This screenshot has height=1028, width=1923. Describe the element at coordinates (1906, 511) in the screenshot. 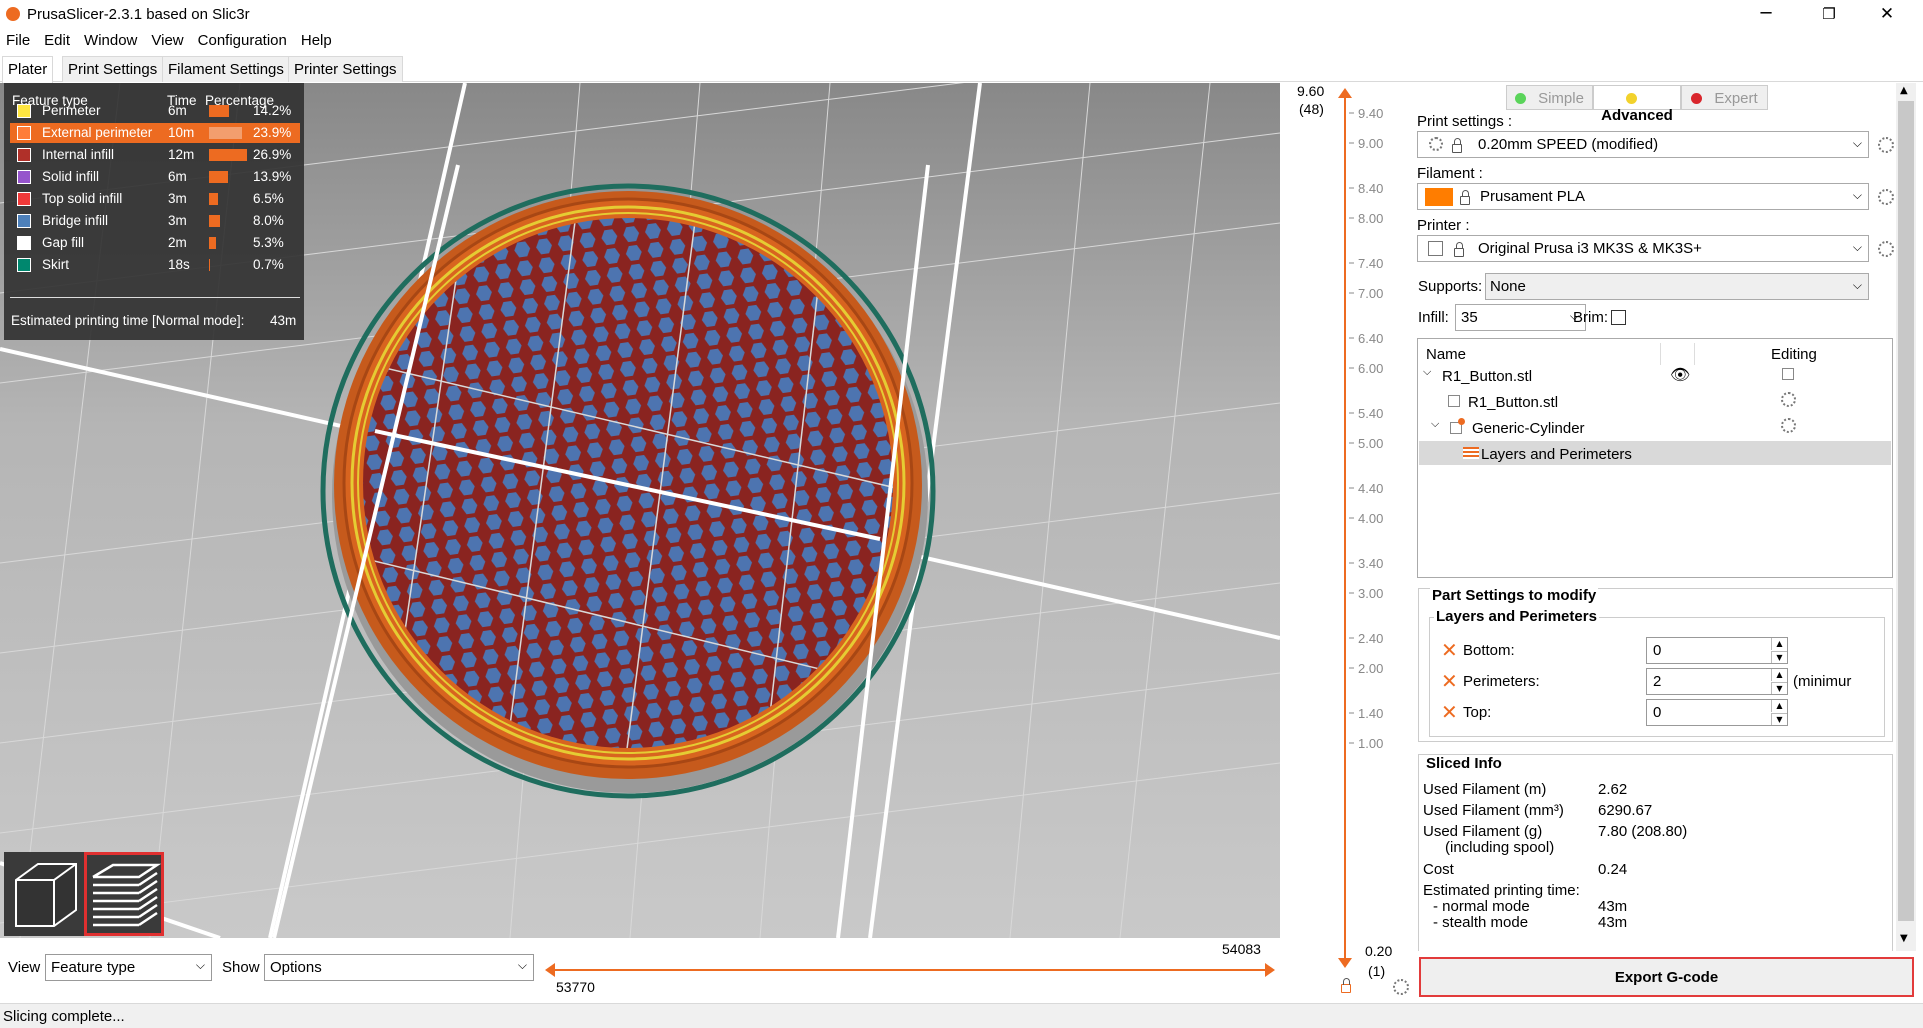

I see `scrollbar-thumb` at that location.